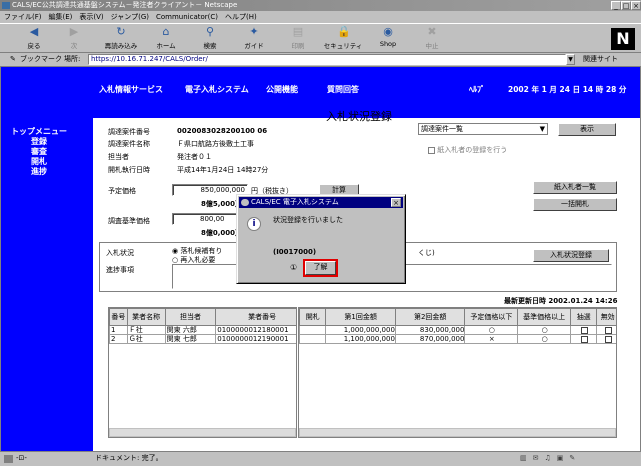  Describe the element at coordinates (39, 162) in the screenshot. I see `side-open: 開札` at that location.